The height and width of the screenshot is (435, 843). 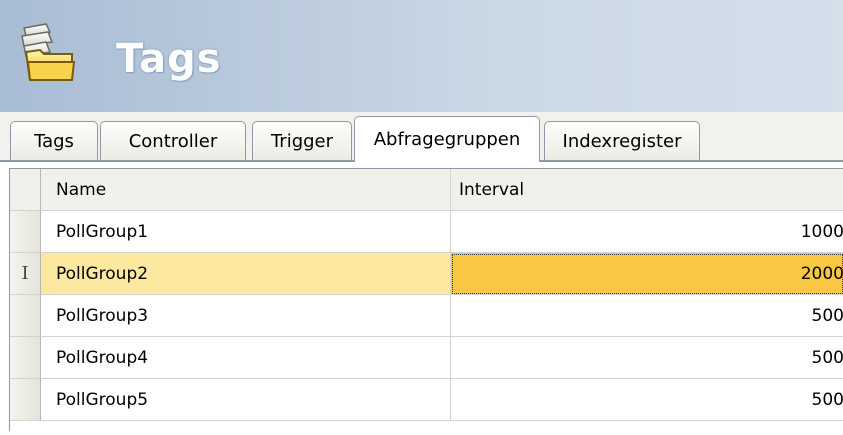 What do you see at coordinates (173, 140) in the screenshot?
I see `tab-controller: Controller` at bounding box center [173, 140].